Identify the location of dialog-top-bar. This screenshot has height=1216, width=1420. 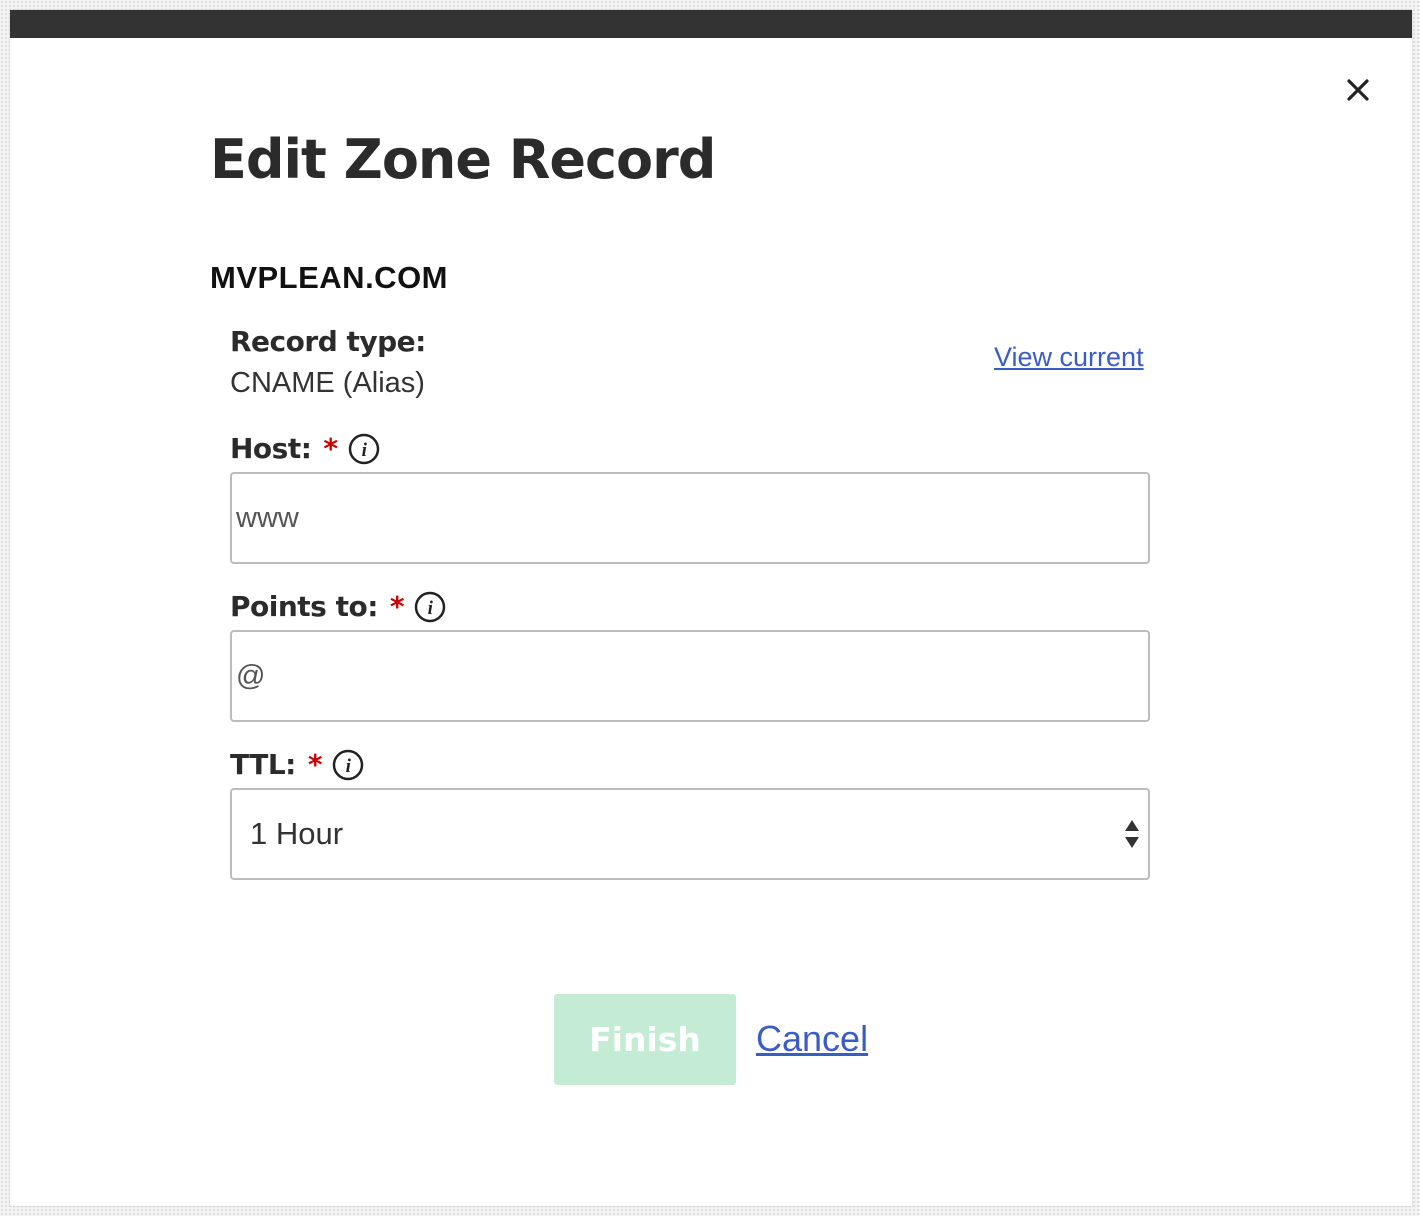
(711, 24).